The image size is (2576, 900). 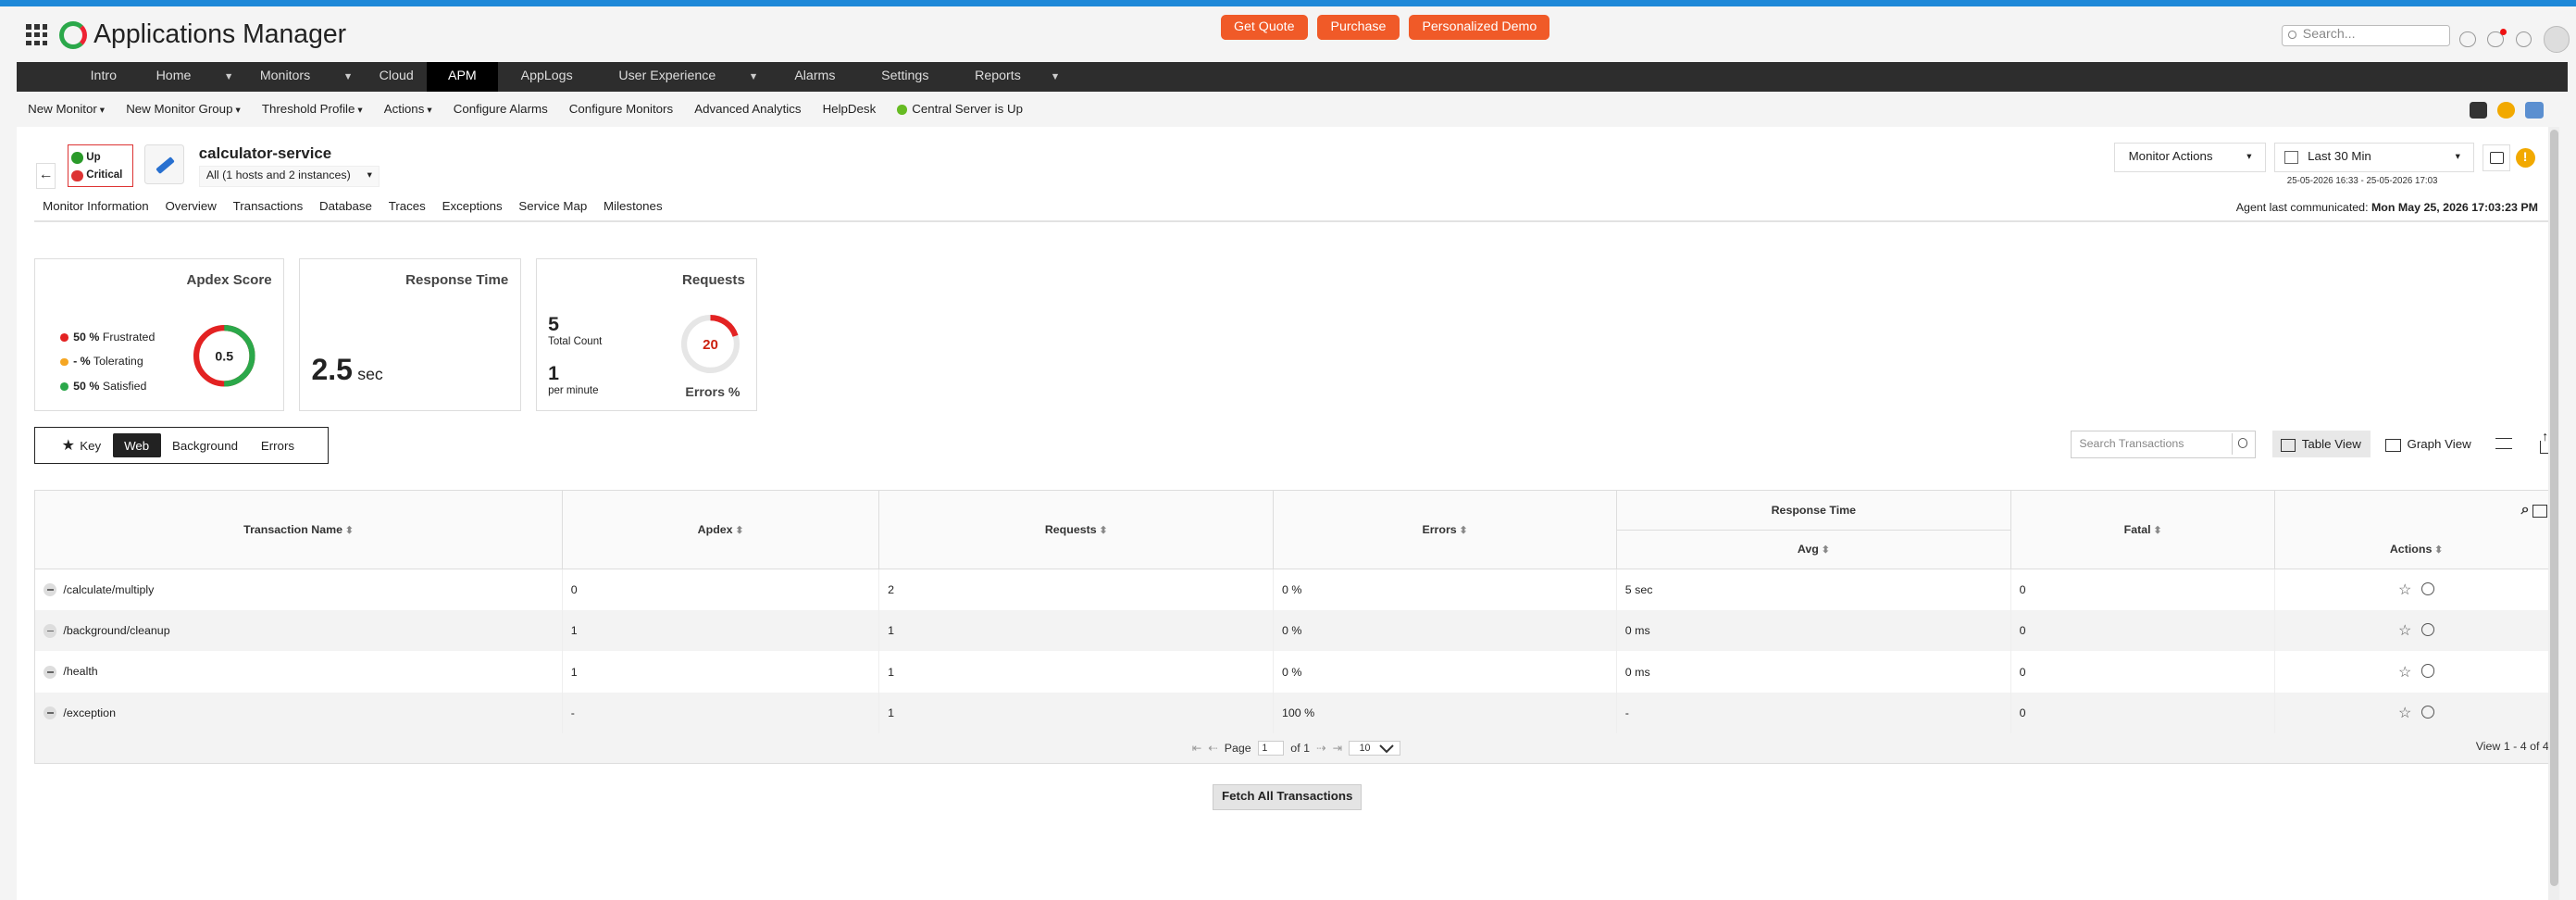 What do you see at coordinates (1479, 27) in the screenshot?
I see `personalized-demo-button: Personalized Demo` at bounding box center [1479, 27].